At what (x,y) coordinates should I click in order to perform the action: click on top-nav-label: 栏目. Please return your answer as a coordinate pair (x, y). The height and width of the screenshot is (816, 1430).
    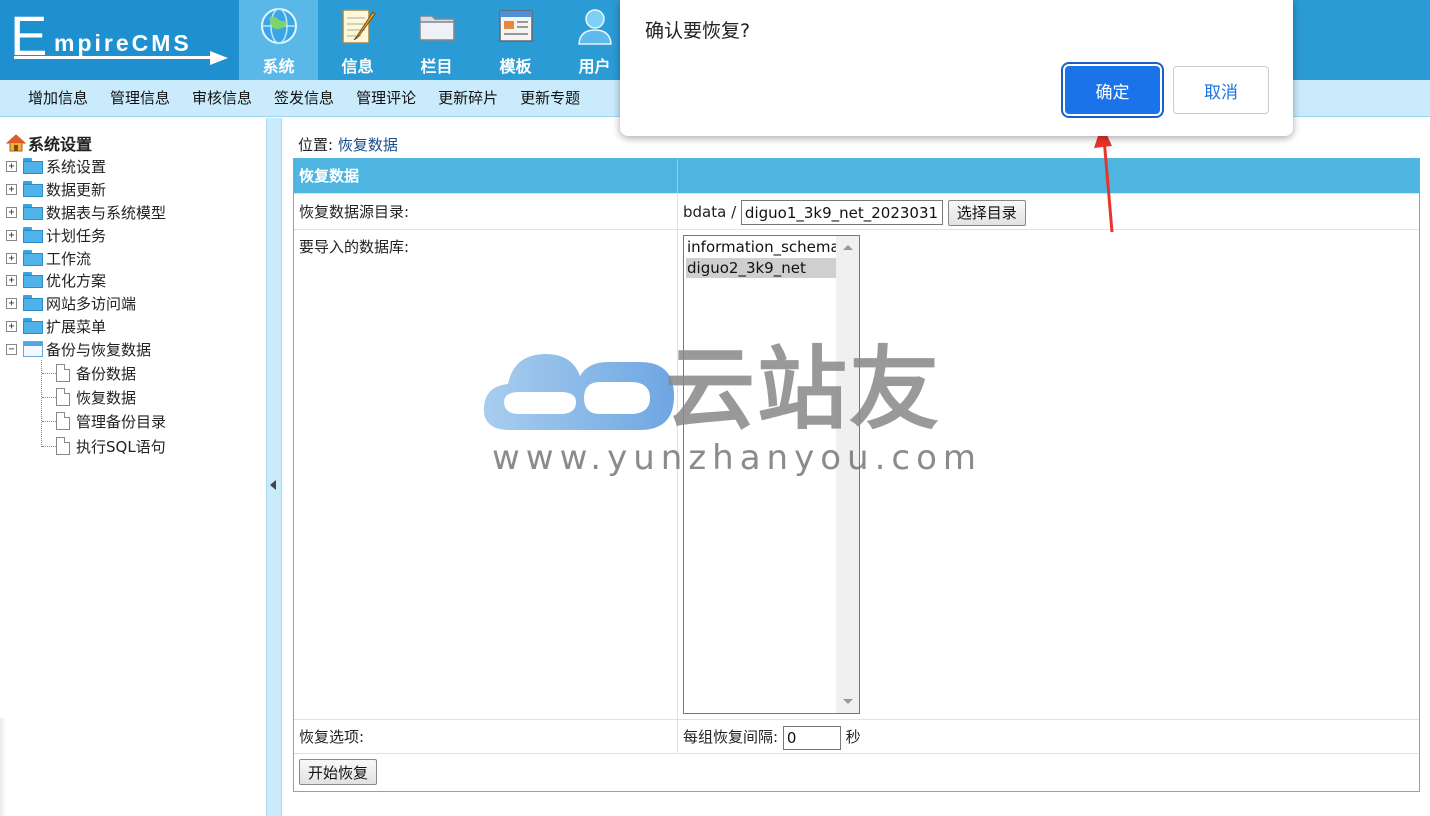
    Looking at the image, I should click on (436, 66).